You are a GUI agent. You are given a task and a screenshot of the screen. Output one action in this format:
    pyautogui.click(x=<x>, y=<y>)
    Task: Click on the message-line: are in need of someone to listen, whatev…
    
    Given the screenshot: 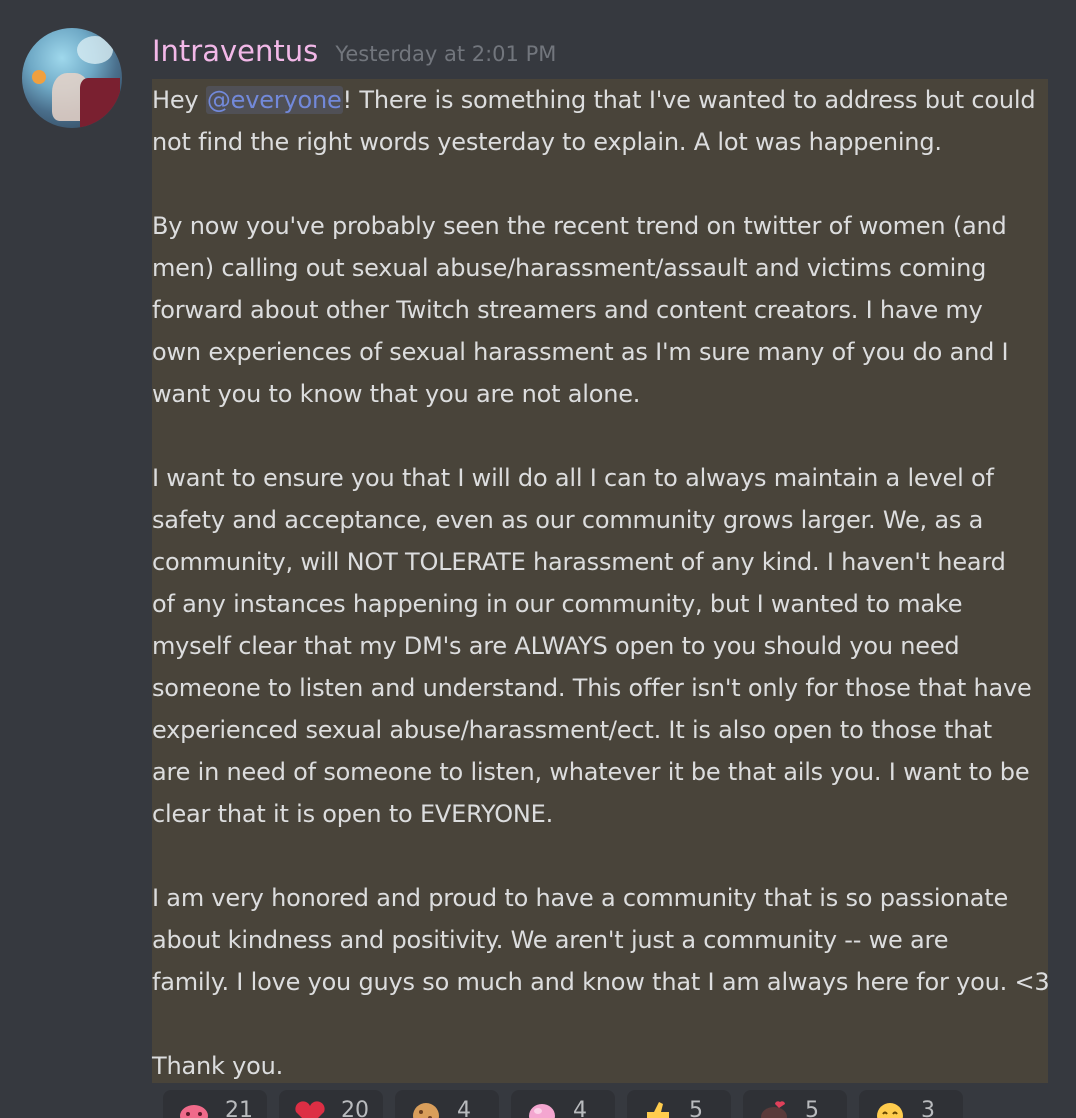 What is the action you would take?
    pyautogui.click(x=591, y=772)
    